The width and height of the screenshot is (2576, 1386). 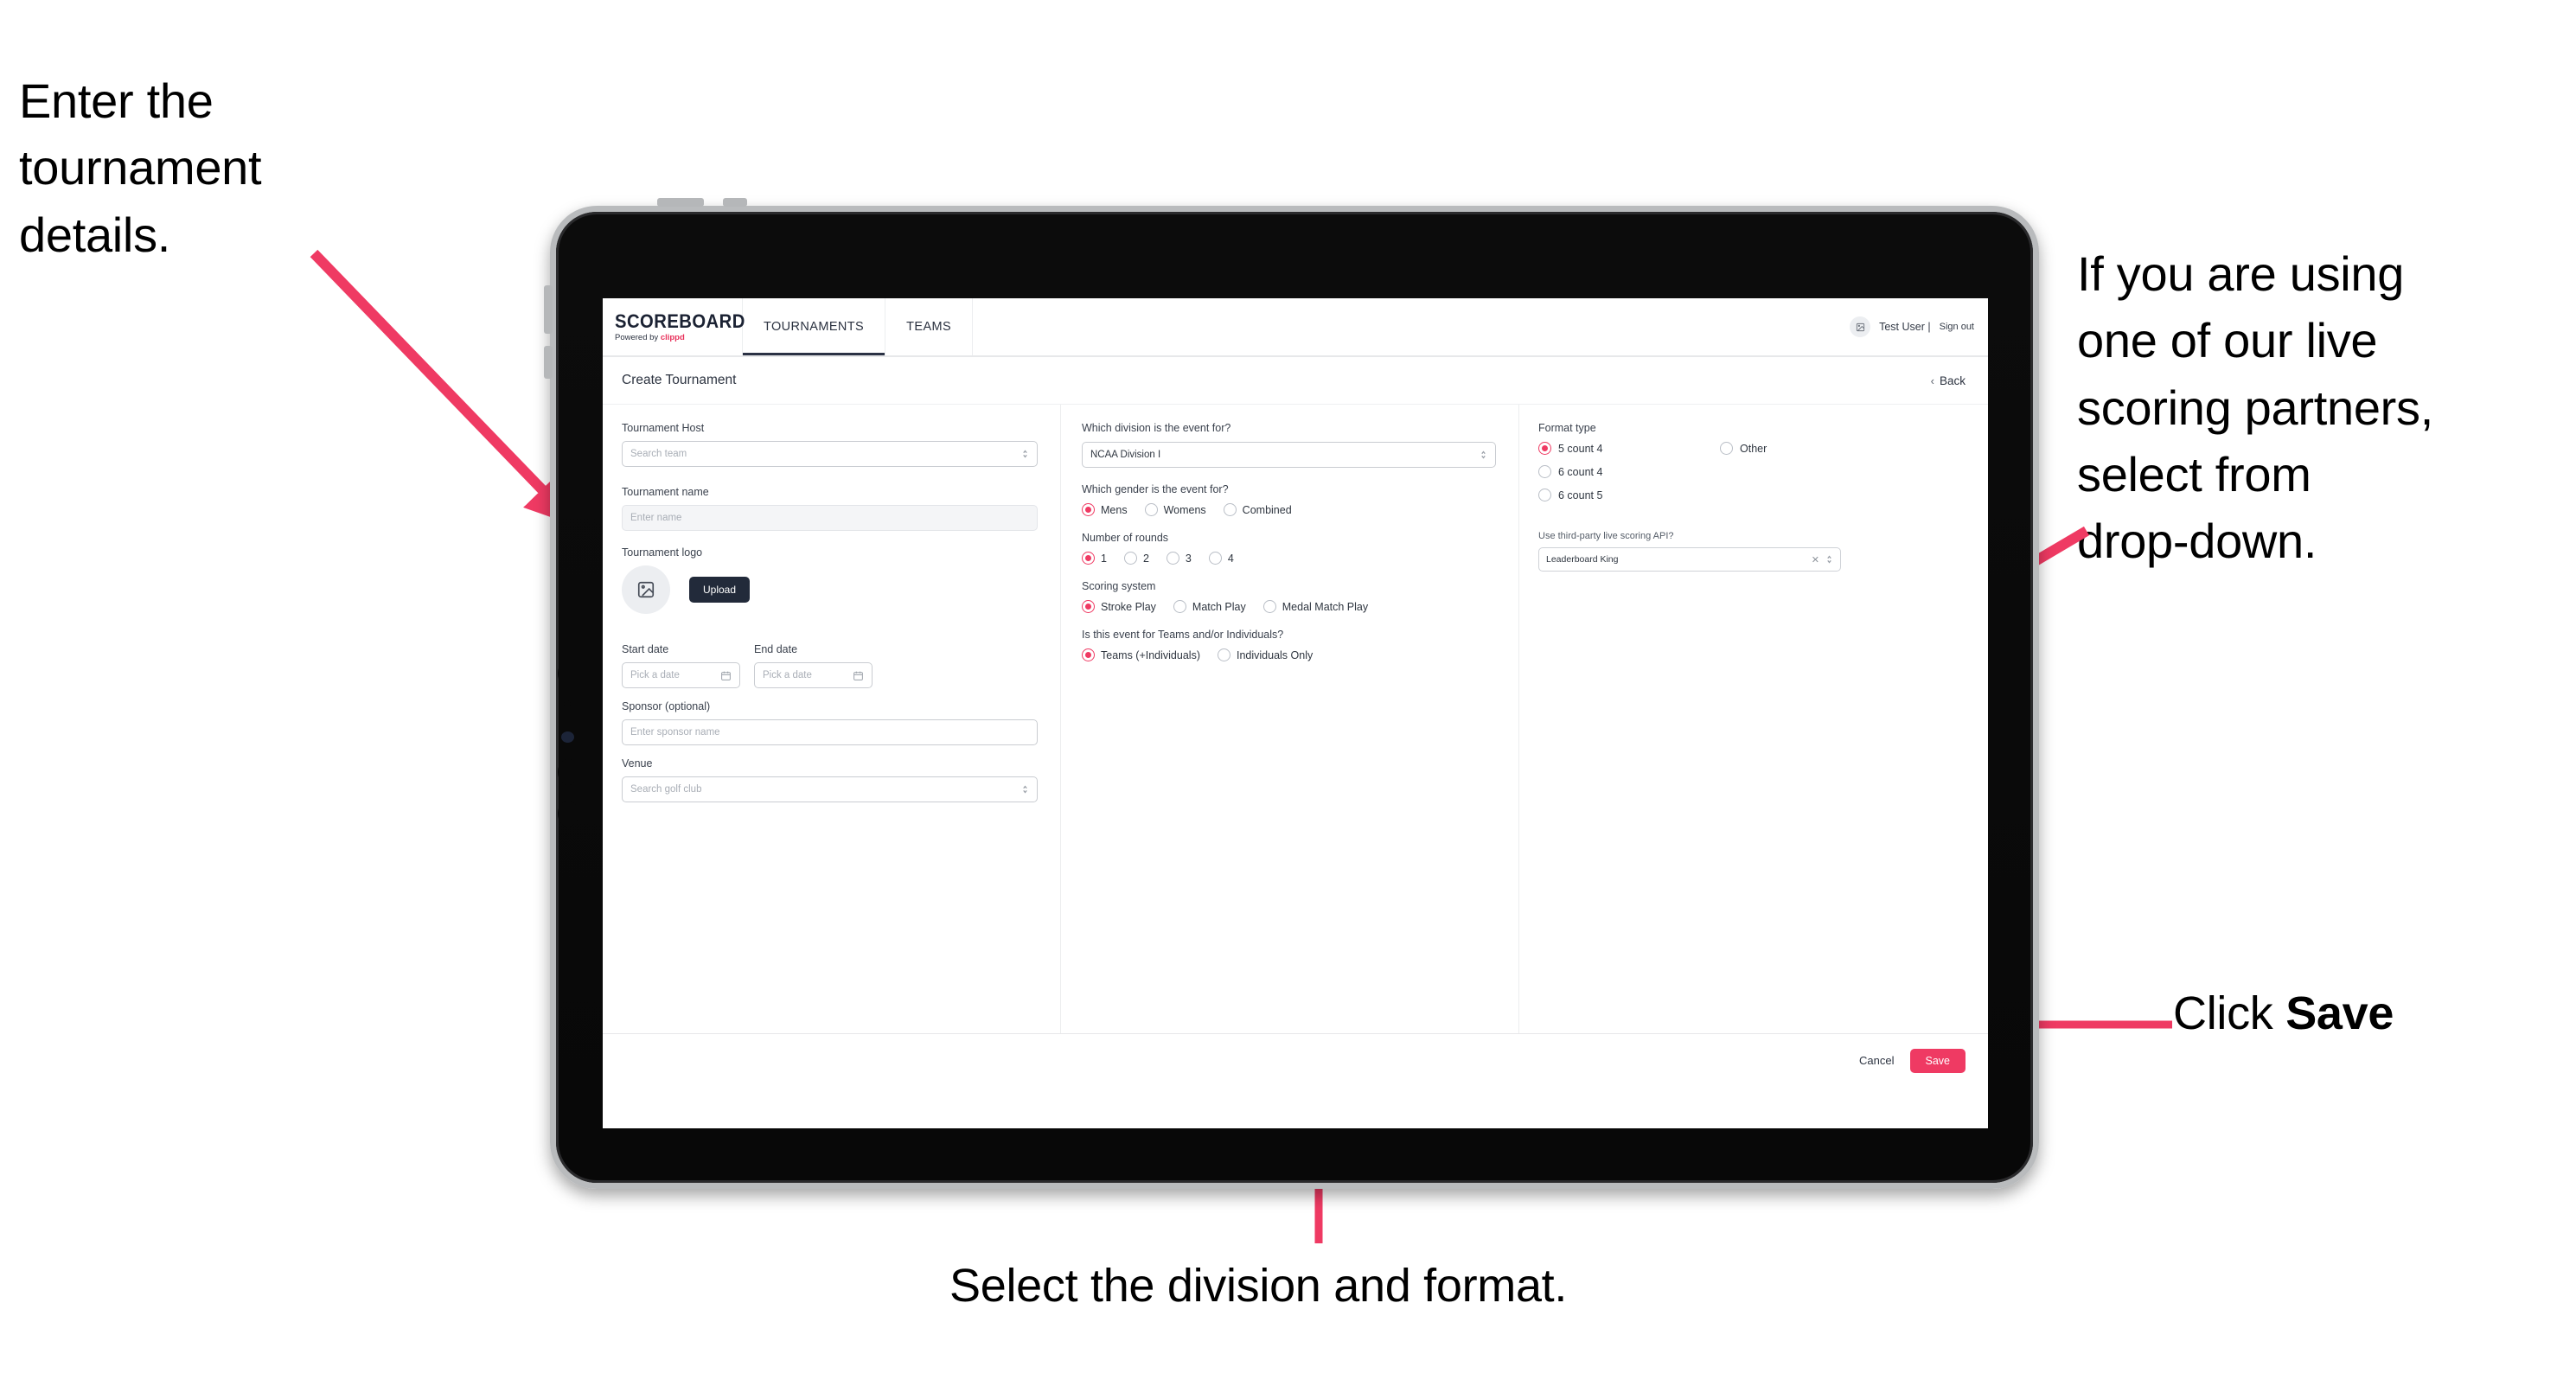 I want to click on save-button: Save, so click(x=1937, y=1060).